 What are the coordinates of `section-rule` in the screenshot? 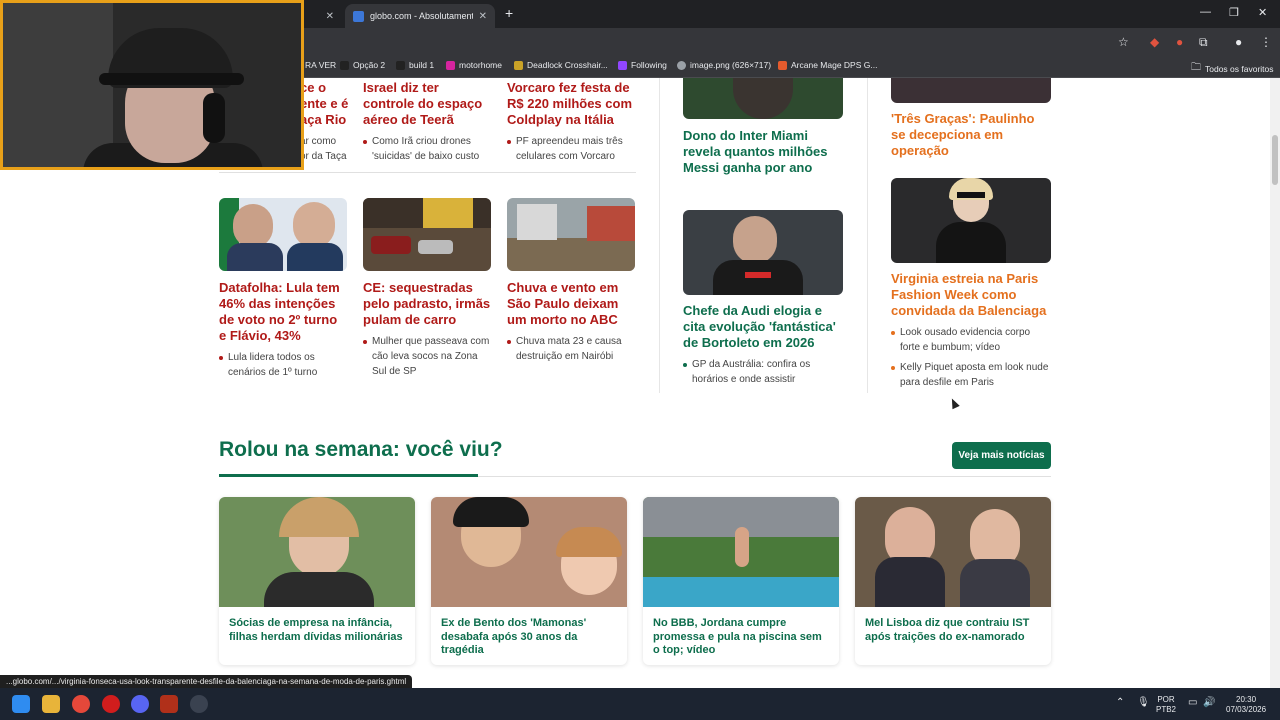 It's located at (764, 476).